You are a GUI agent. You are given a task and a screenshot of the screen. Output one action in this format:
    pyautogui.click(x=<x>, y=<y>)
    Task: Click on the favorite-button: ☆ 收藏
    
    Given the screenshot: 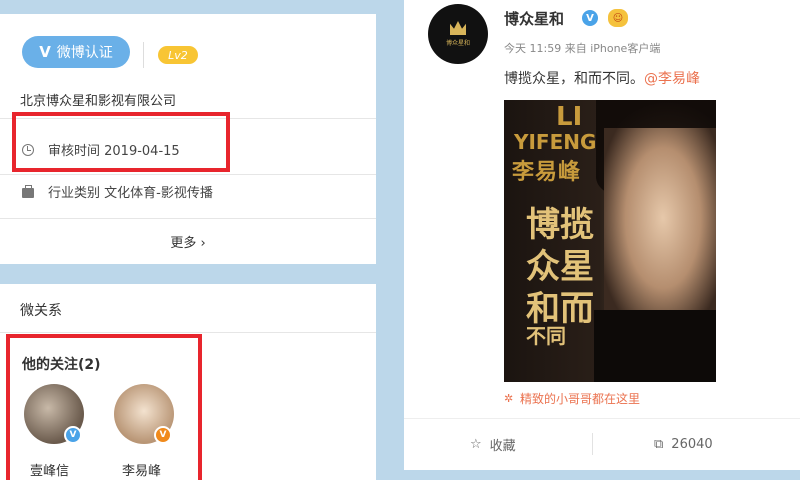 What is the action you would take?
    pyautogui.click(x=493, y=444)
    